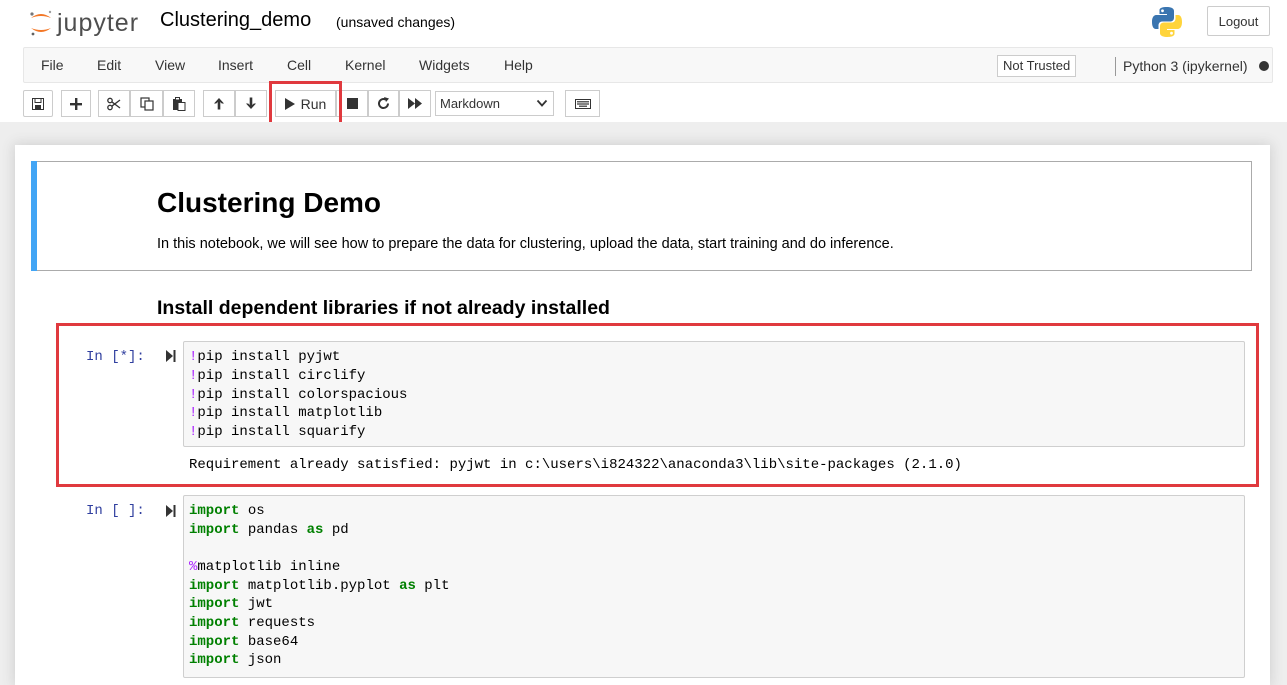 The width and height of the screenshot is (1287, 685). I want to click on cut-icon, so click(114, 103).